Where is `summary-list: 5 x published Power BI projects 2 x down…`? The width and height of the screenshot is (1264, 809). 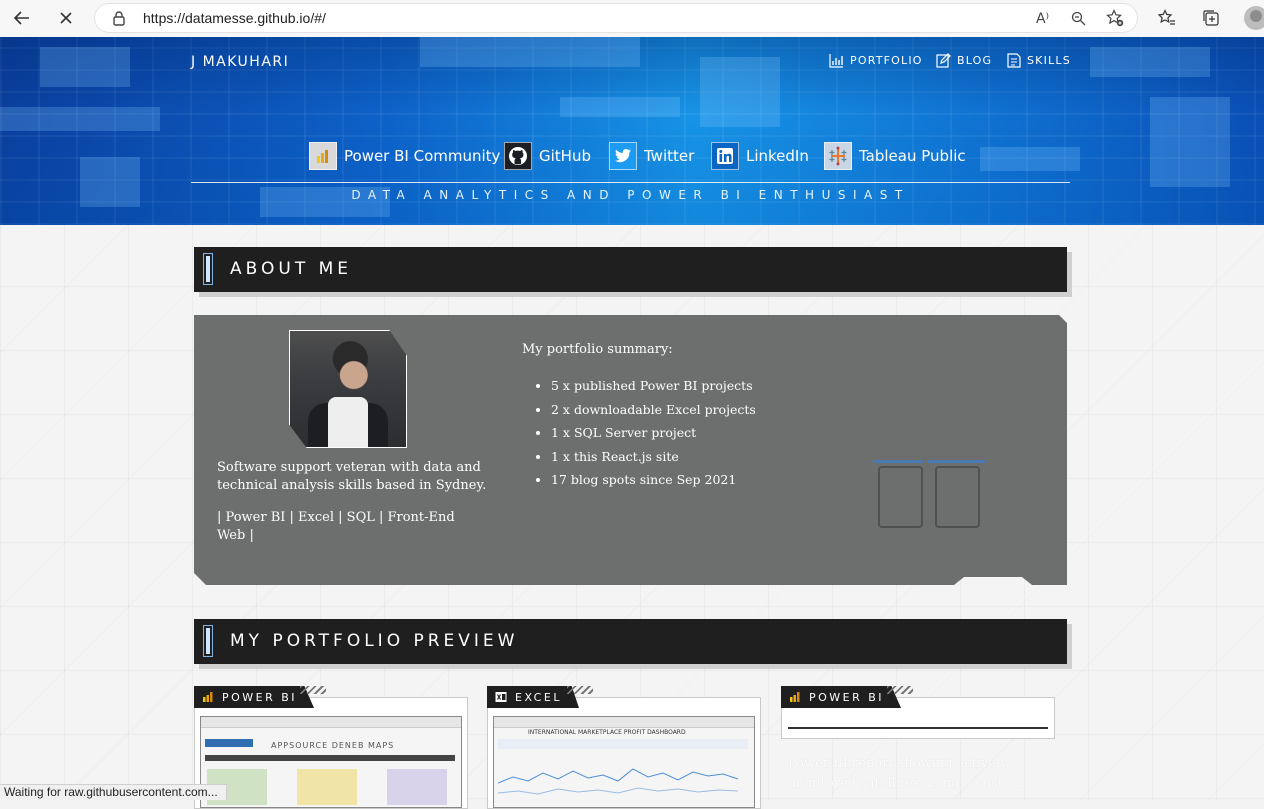 summary-list: 5 x published Power BI projects 2 x down… is located at coordinates (639, 433).